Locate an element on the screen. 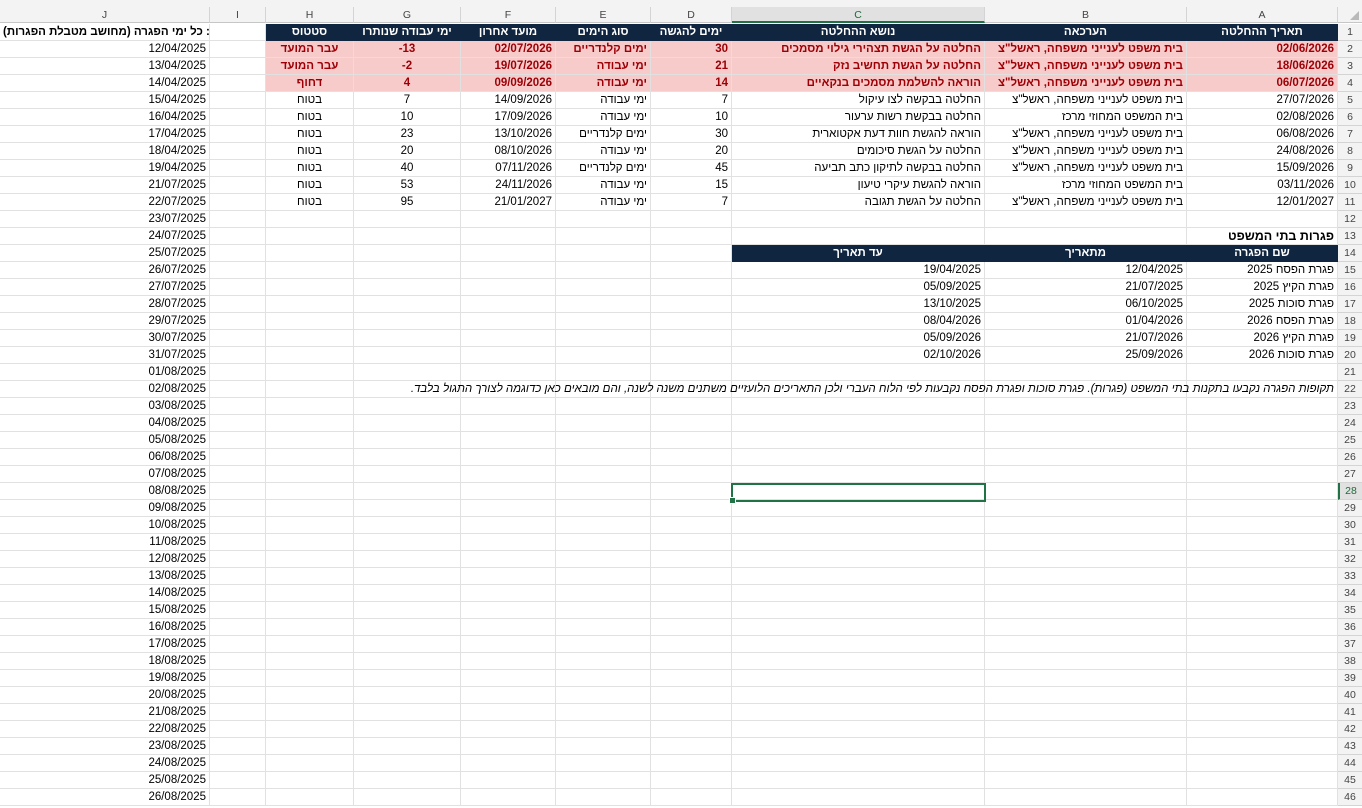 This screenshot has width=1362, height=808. cell-h is located at coordinates (310, 304).